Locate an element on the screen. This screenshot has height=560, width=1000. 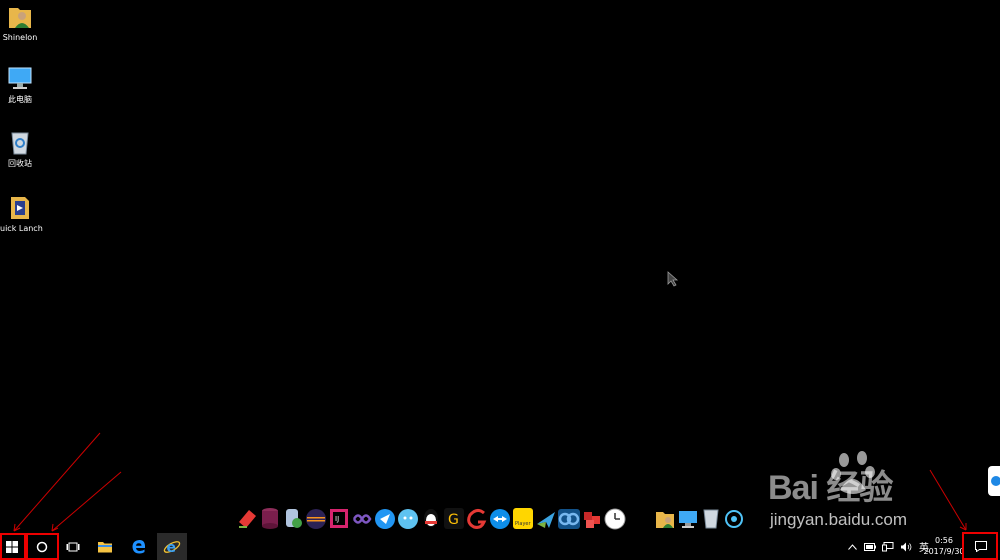
edge-floating-icon is located at coordinates (994, 481).